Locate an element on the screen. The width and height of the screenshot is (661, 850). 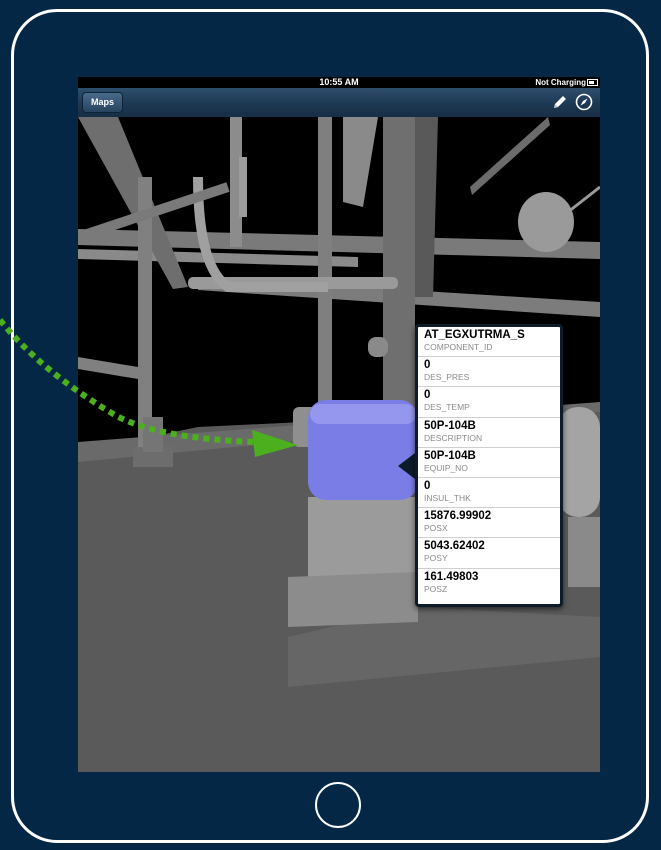
home-button is located at coordinates (338, 805).